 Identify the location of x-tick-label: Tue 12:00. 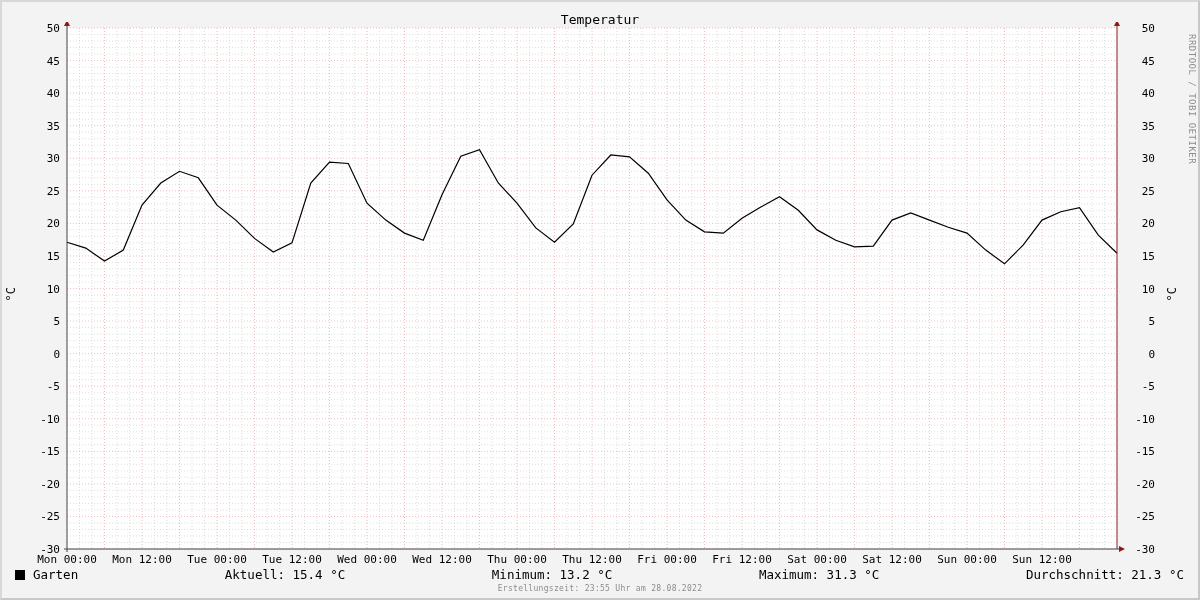
(292, 559).